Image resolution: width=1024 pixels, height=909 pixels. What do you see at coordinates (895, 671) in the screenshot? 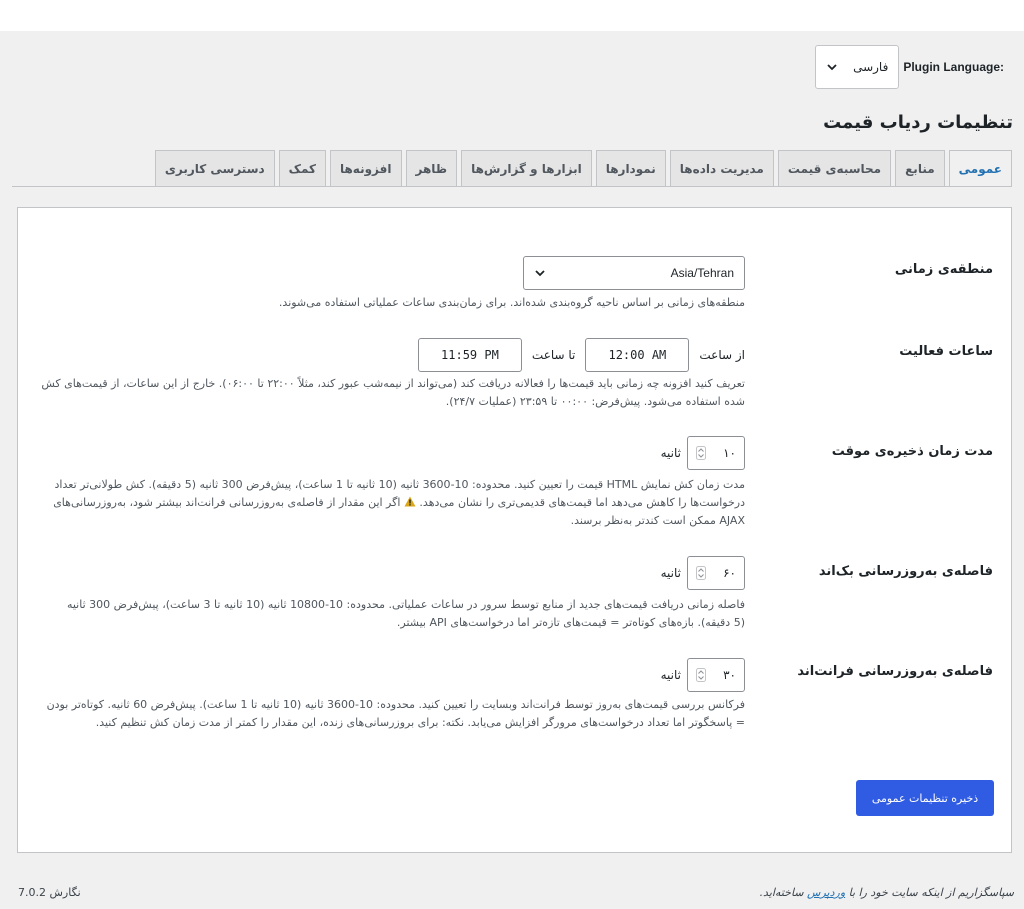
I see `frontend-refresh-label: فاصله‌ی به‌روزرسانی فرانت‌اند` at bounding box center [895, 671].